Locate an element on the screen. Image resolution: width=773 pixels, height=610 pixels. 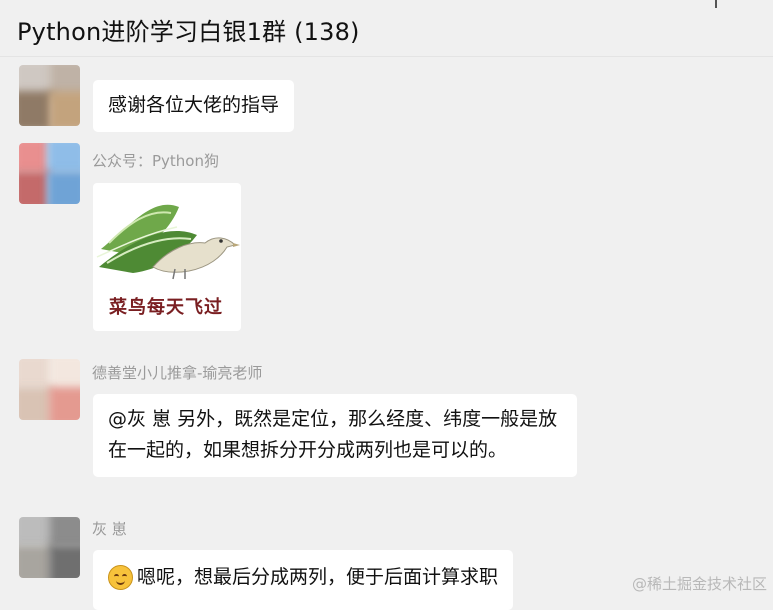
message-text: 感谢各位大佬的指导 is located at coordinates (194, 105).